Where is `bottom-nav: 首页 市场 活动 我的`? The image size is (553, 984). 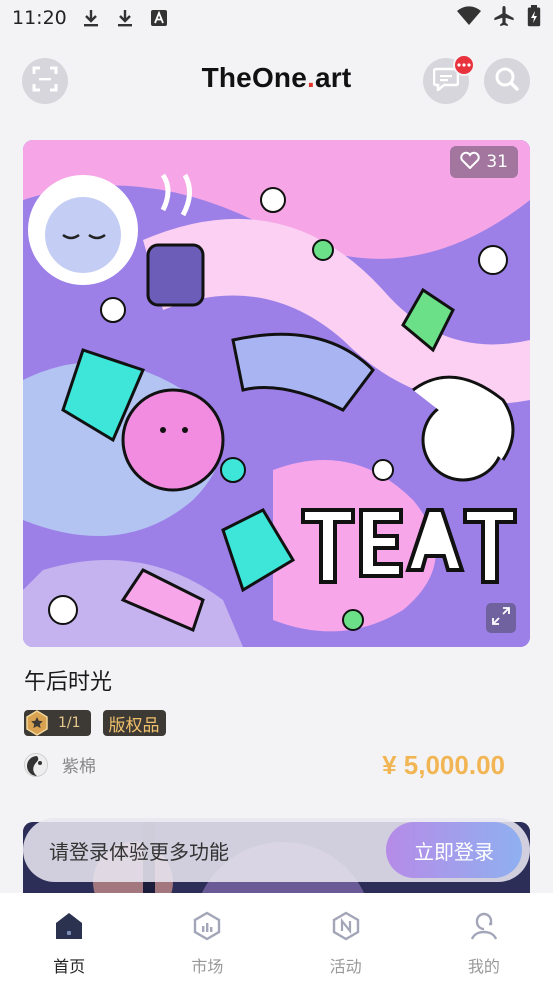 bottom-nav: 首页 市场 活动 我的 is located at coordinates (276, 938).